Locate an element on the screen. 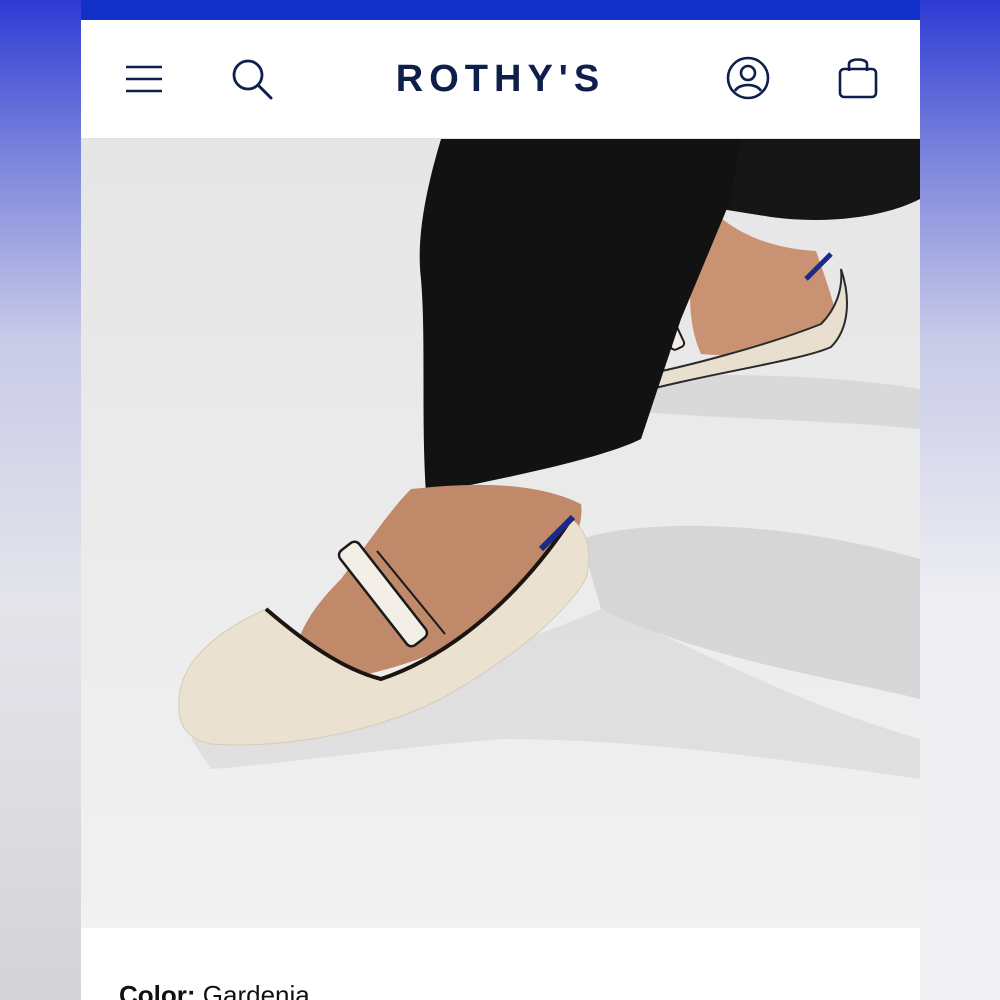 The height and width of the screenshot is (1000, 1000). account-icon is located at coordinates (748, 78).